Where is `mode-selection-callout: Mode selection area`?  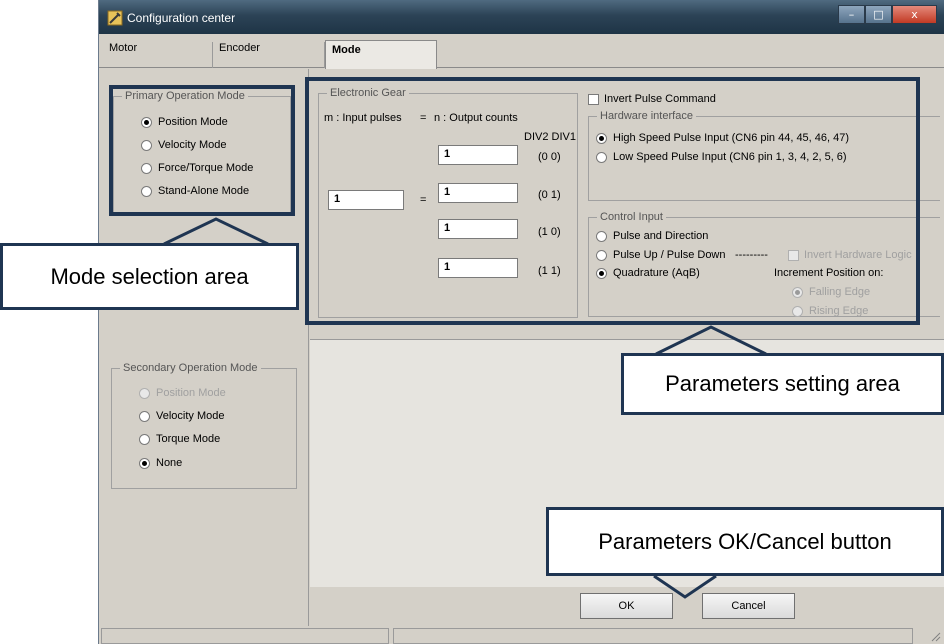 mode-selection-callout: Mode selection area is located at coordinates (149, 276).